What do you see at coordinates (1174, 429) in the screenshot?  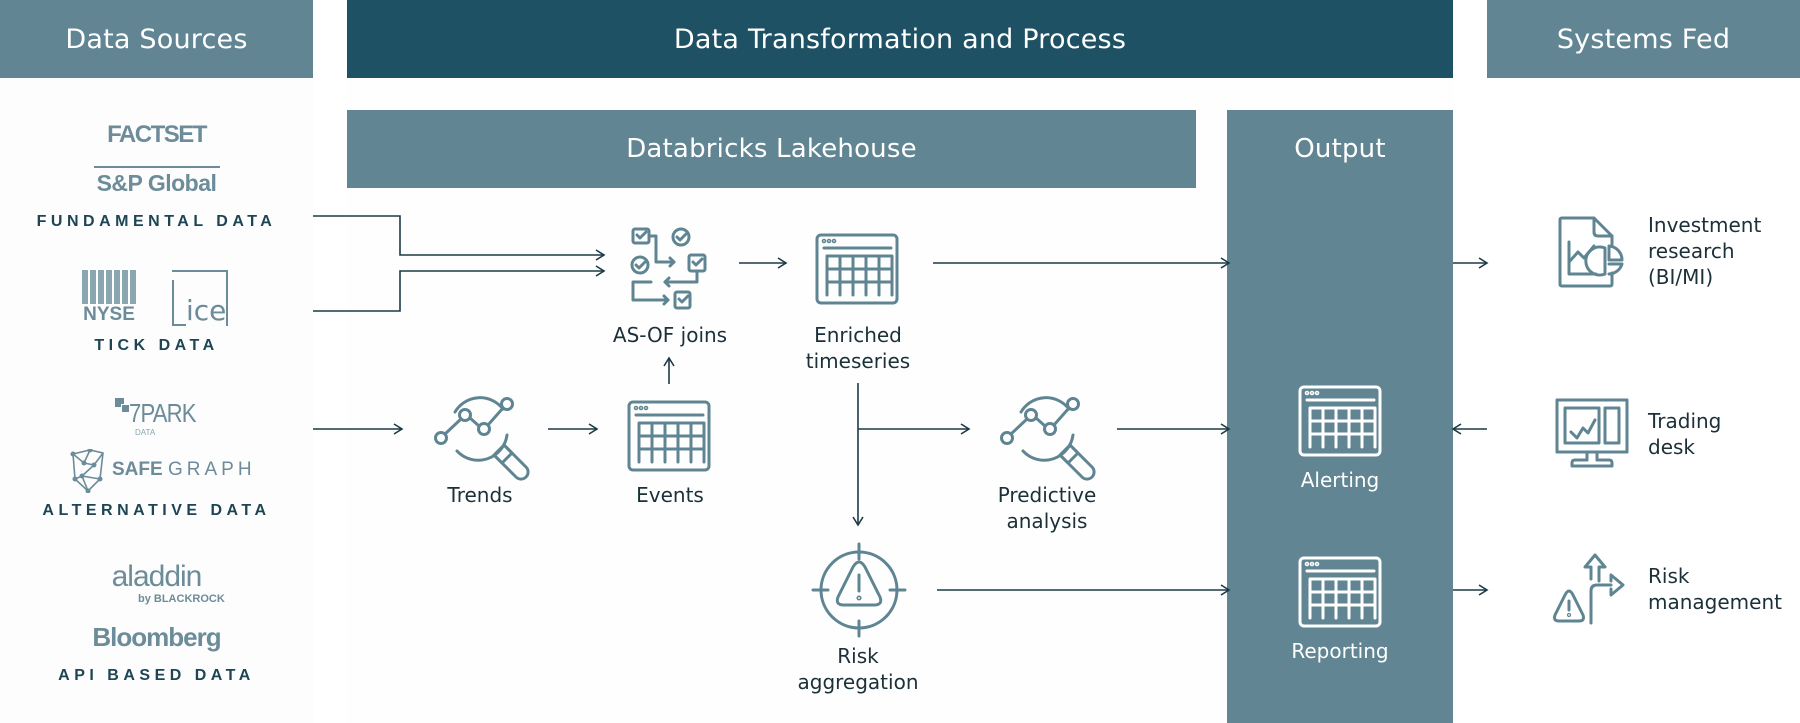 I see `arrow-predictive-to-alerting` at bounding box center [1174, 429].